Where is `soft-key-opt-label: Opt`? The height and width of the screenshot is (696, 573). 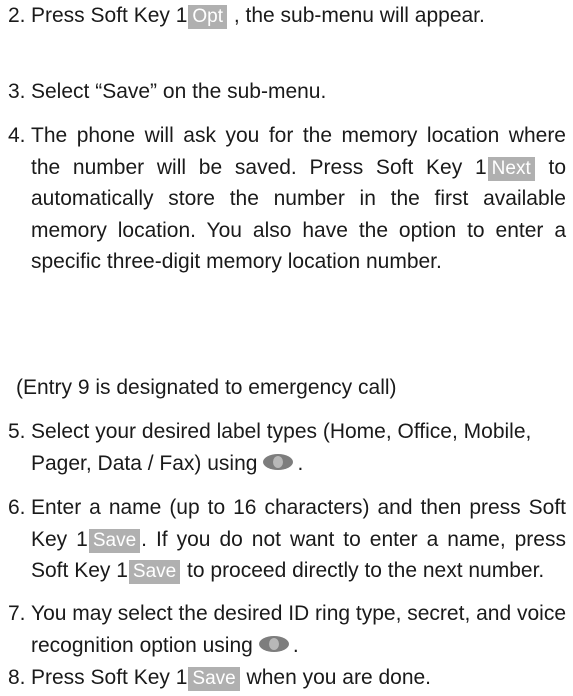 soft-key-opt-label: Opt is located at coordinates (208, 17).